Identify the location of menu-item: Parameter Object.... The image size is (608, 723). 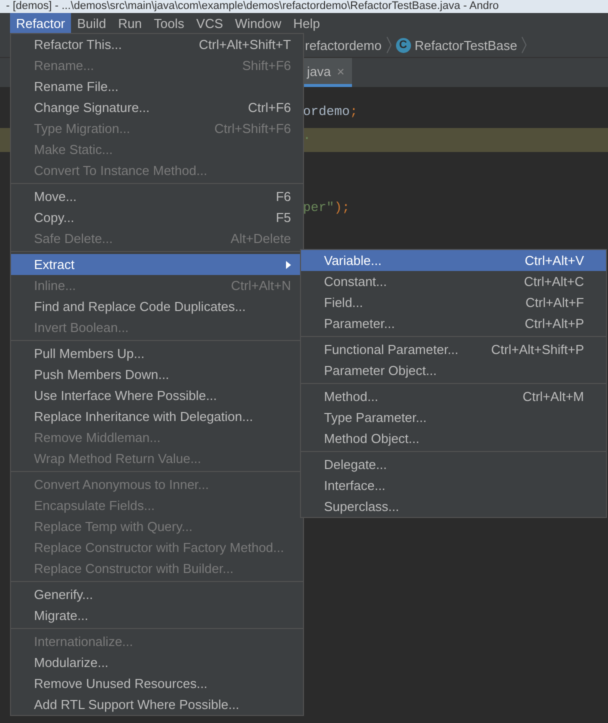
(453, 370).